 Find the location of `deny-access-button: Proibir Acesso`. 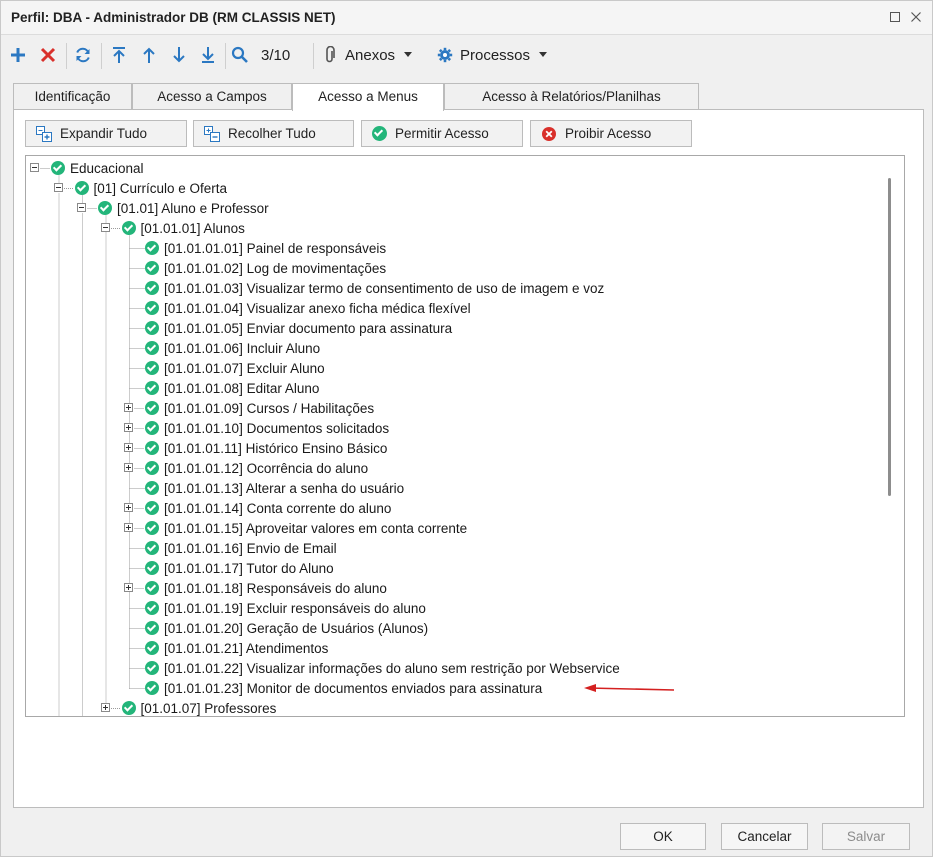

deny-access-button: Proibir Acesso is located at coordinates (611, 133).